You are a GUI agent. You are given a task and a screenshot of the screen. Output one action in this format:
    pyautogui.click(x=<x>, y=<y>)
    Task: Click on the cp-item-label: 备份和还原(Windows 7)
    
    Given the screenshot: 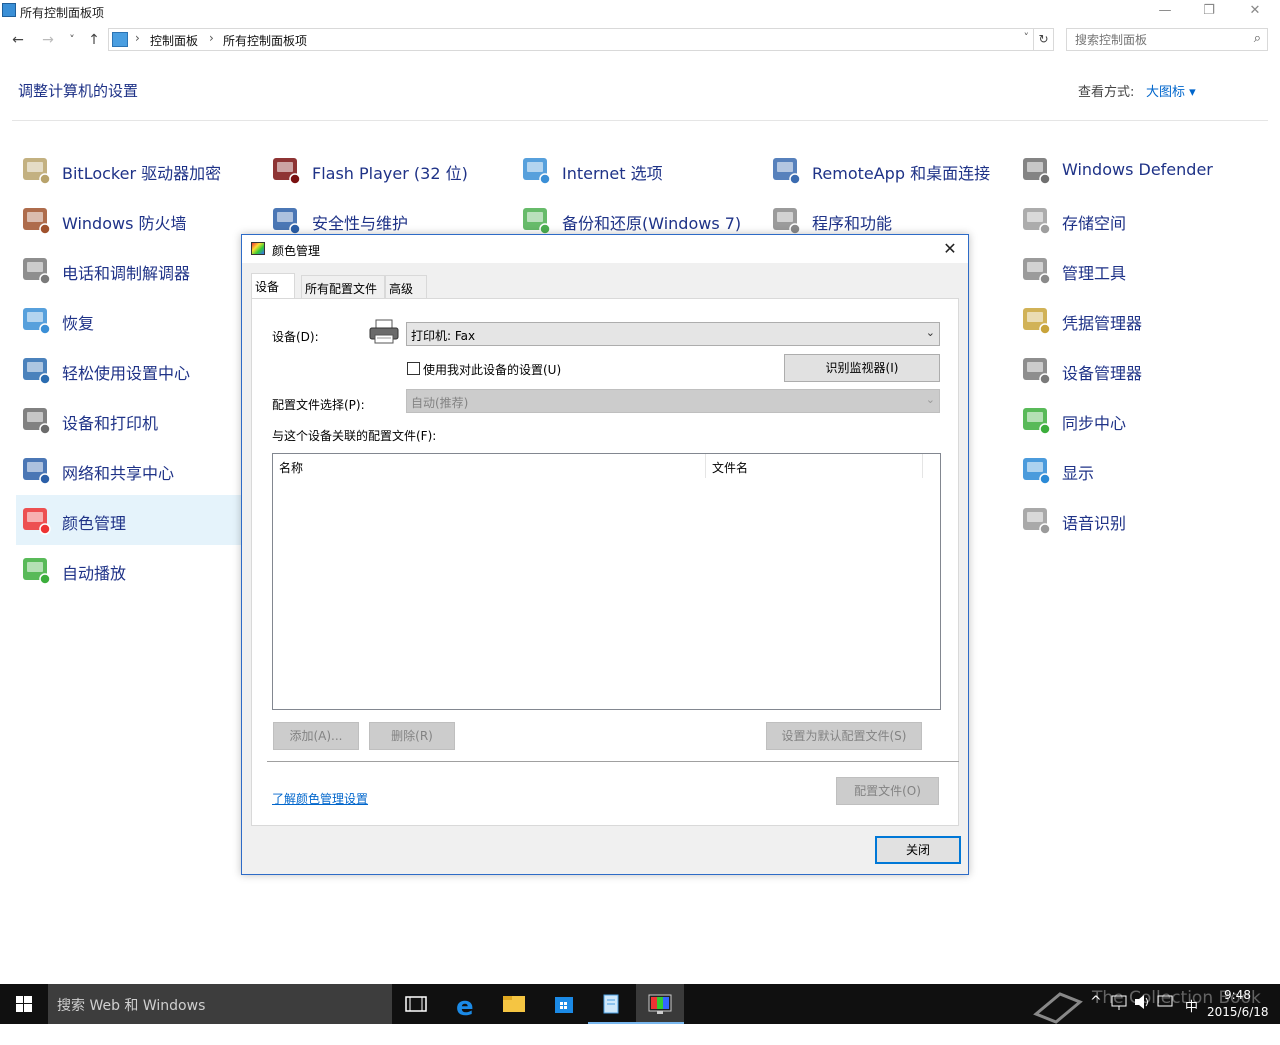 What is the action you would take?
    pyautogui.click(x=652, y=223)
    